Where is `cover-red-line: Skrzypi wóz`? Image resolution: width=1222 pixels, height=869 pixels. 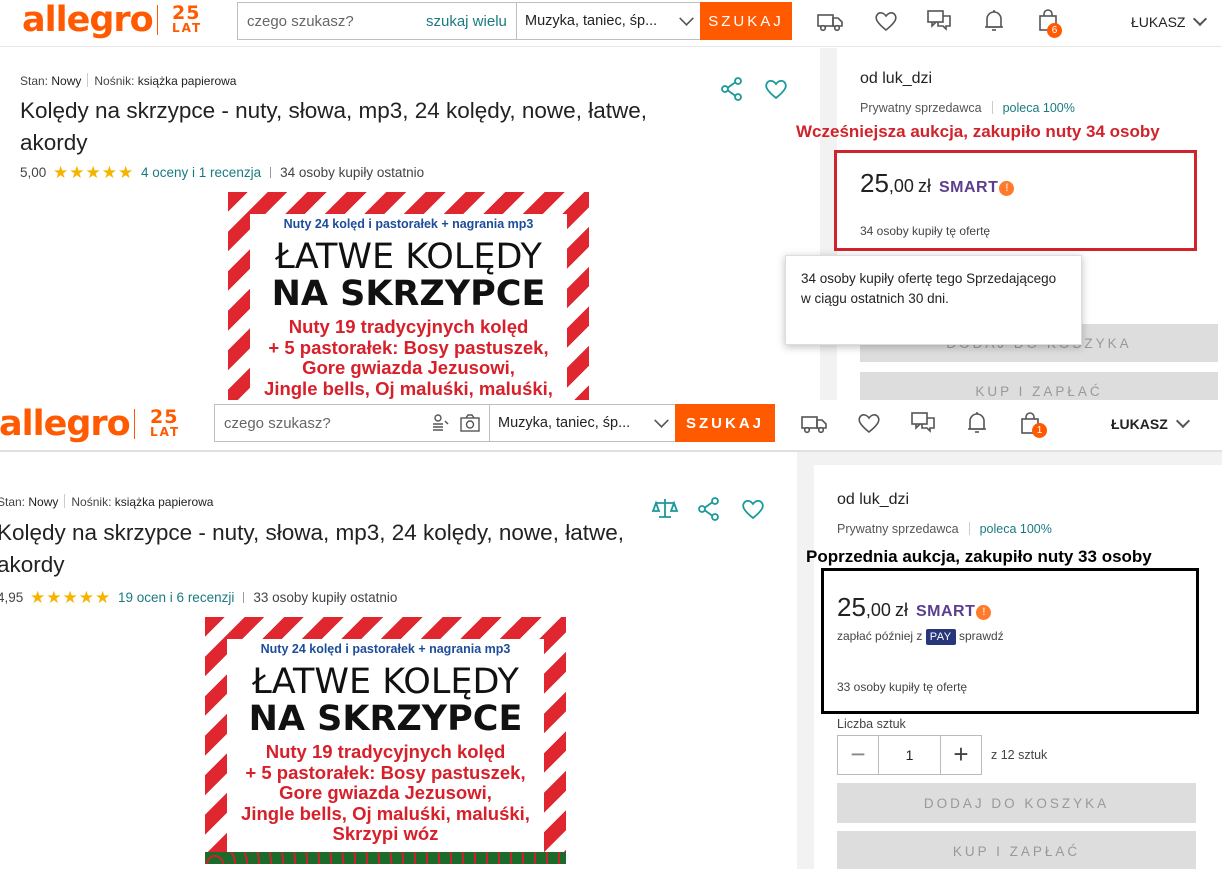
cover-red-line: Skrzypi wóz is located at coordinates (385, 833).